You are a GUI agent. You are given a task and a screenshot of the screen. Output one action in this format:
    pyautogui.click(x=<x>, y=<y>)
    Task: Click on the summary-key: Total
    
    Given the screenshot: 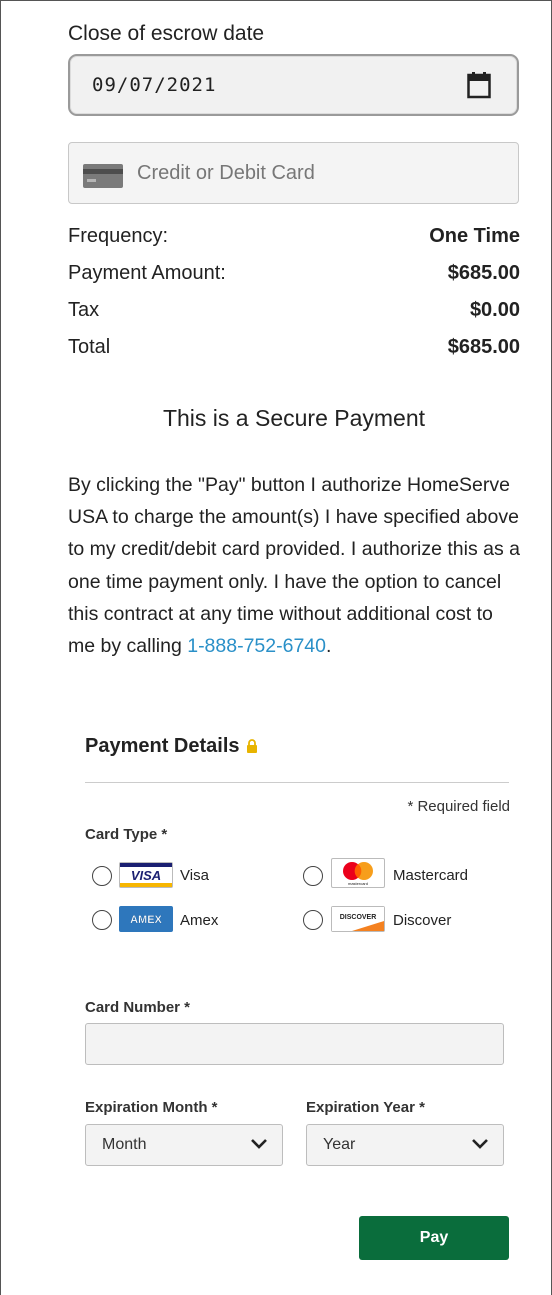 What is the action you would take?
    pyautogui.click(x=89, y=347)
    